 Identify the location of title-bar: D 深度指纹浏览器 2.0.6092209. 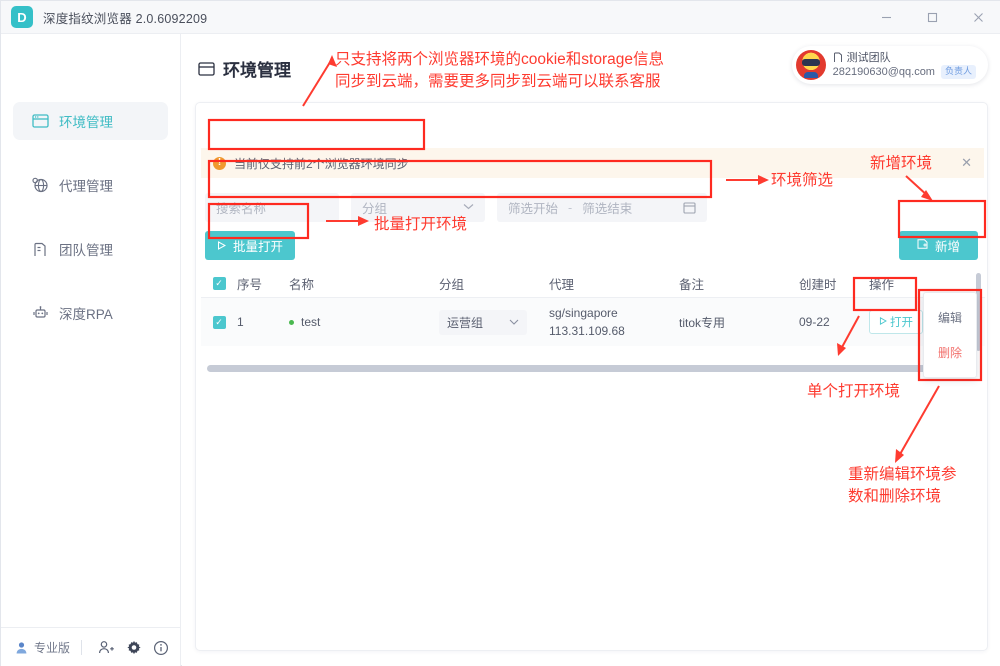
(500, 17).